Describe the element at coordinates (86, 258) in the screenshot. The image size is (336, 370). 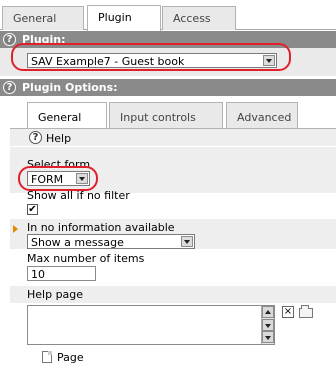
I see `max-items-label: Max number of items` at that location.